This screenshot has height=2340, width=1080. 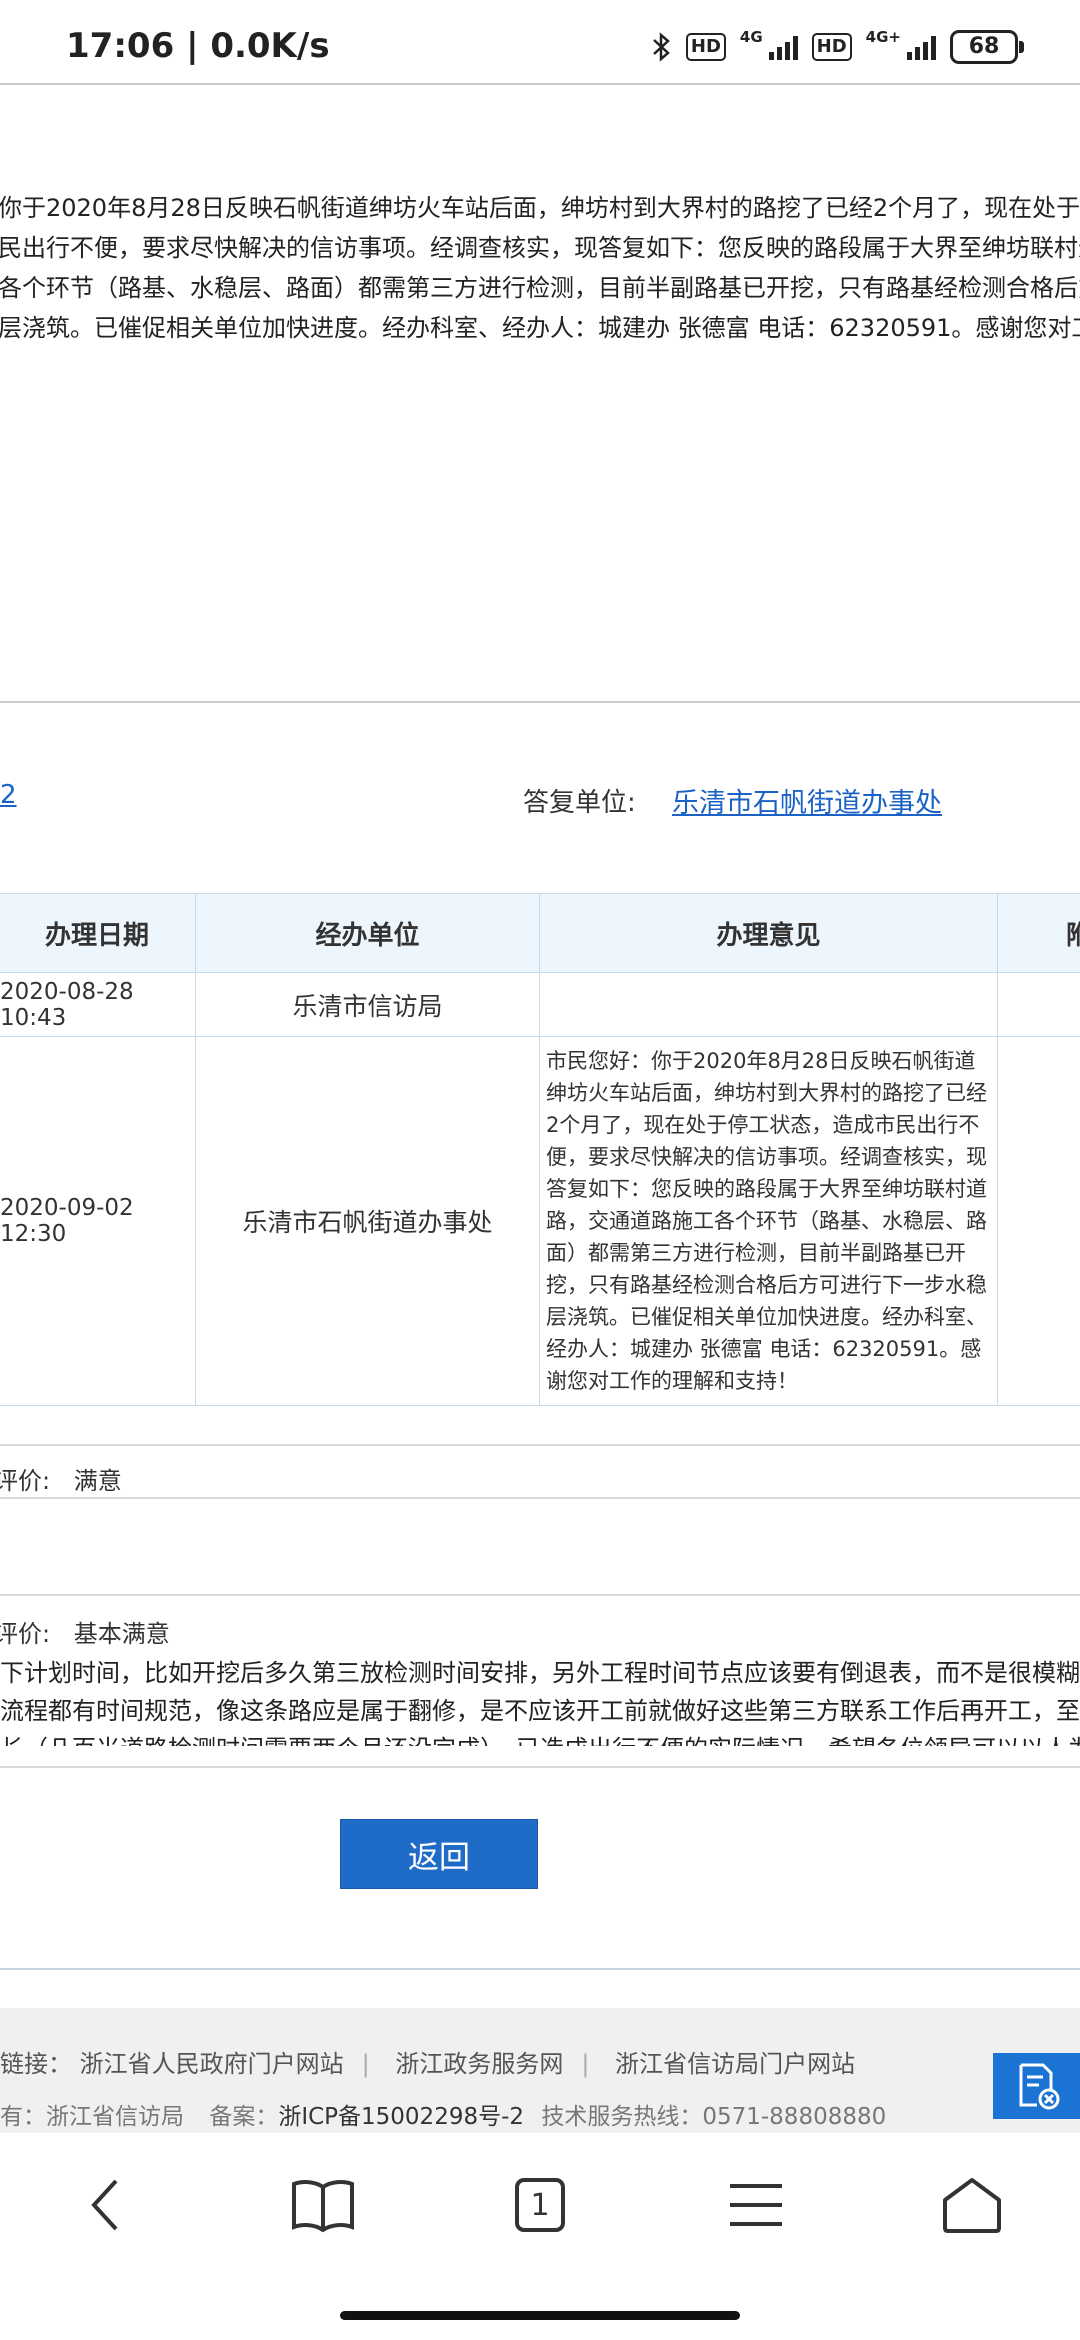 I want to click on chevron-left-icon, so click(x=104, y=2205).